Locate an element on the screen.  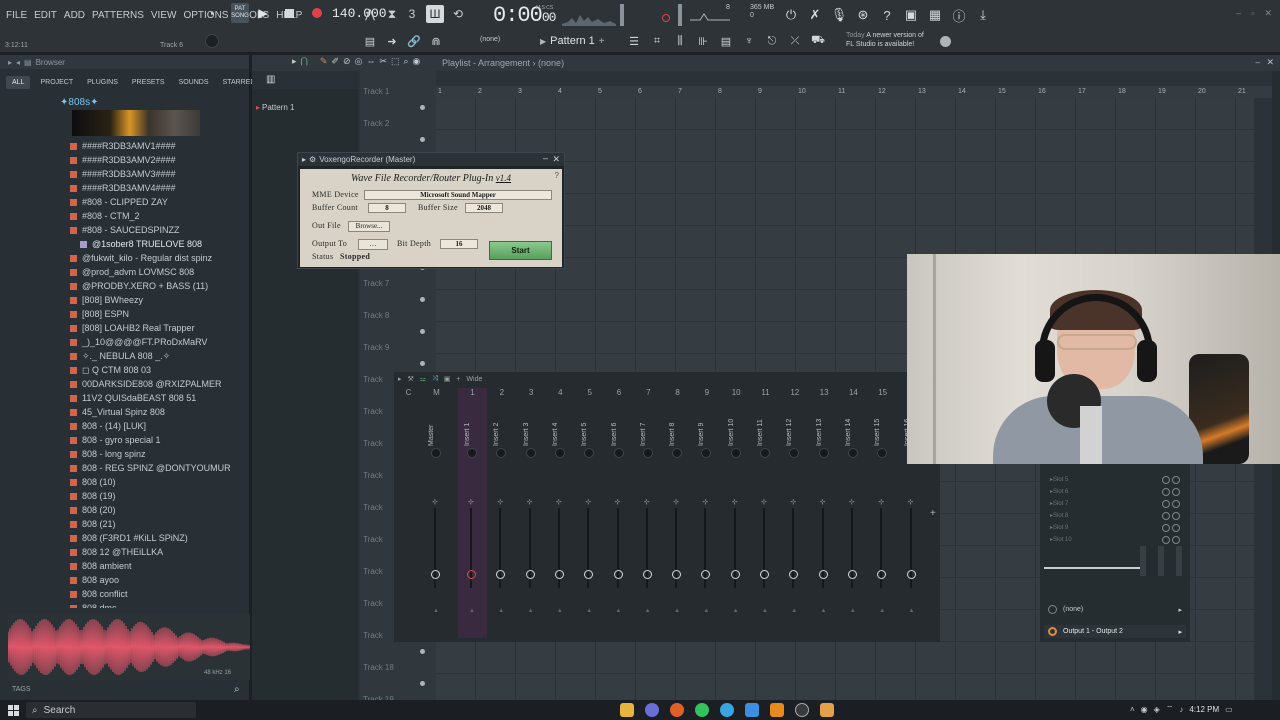
loop-record-icon: ⟲ is located at coordinates (458, 14).